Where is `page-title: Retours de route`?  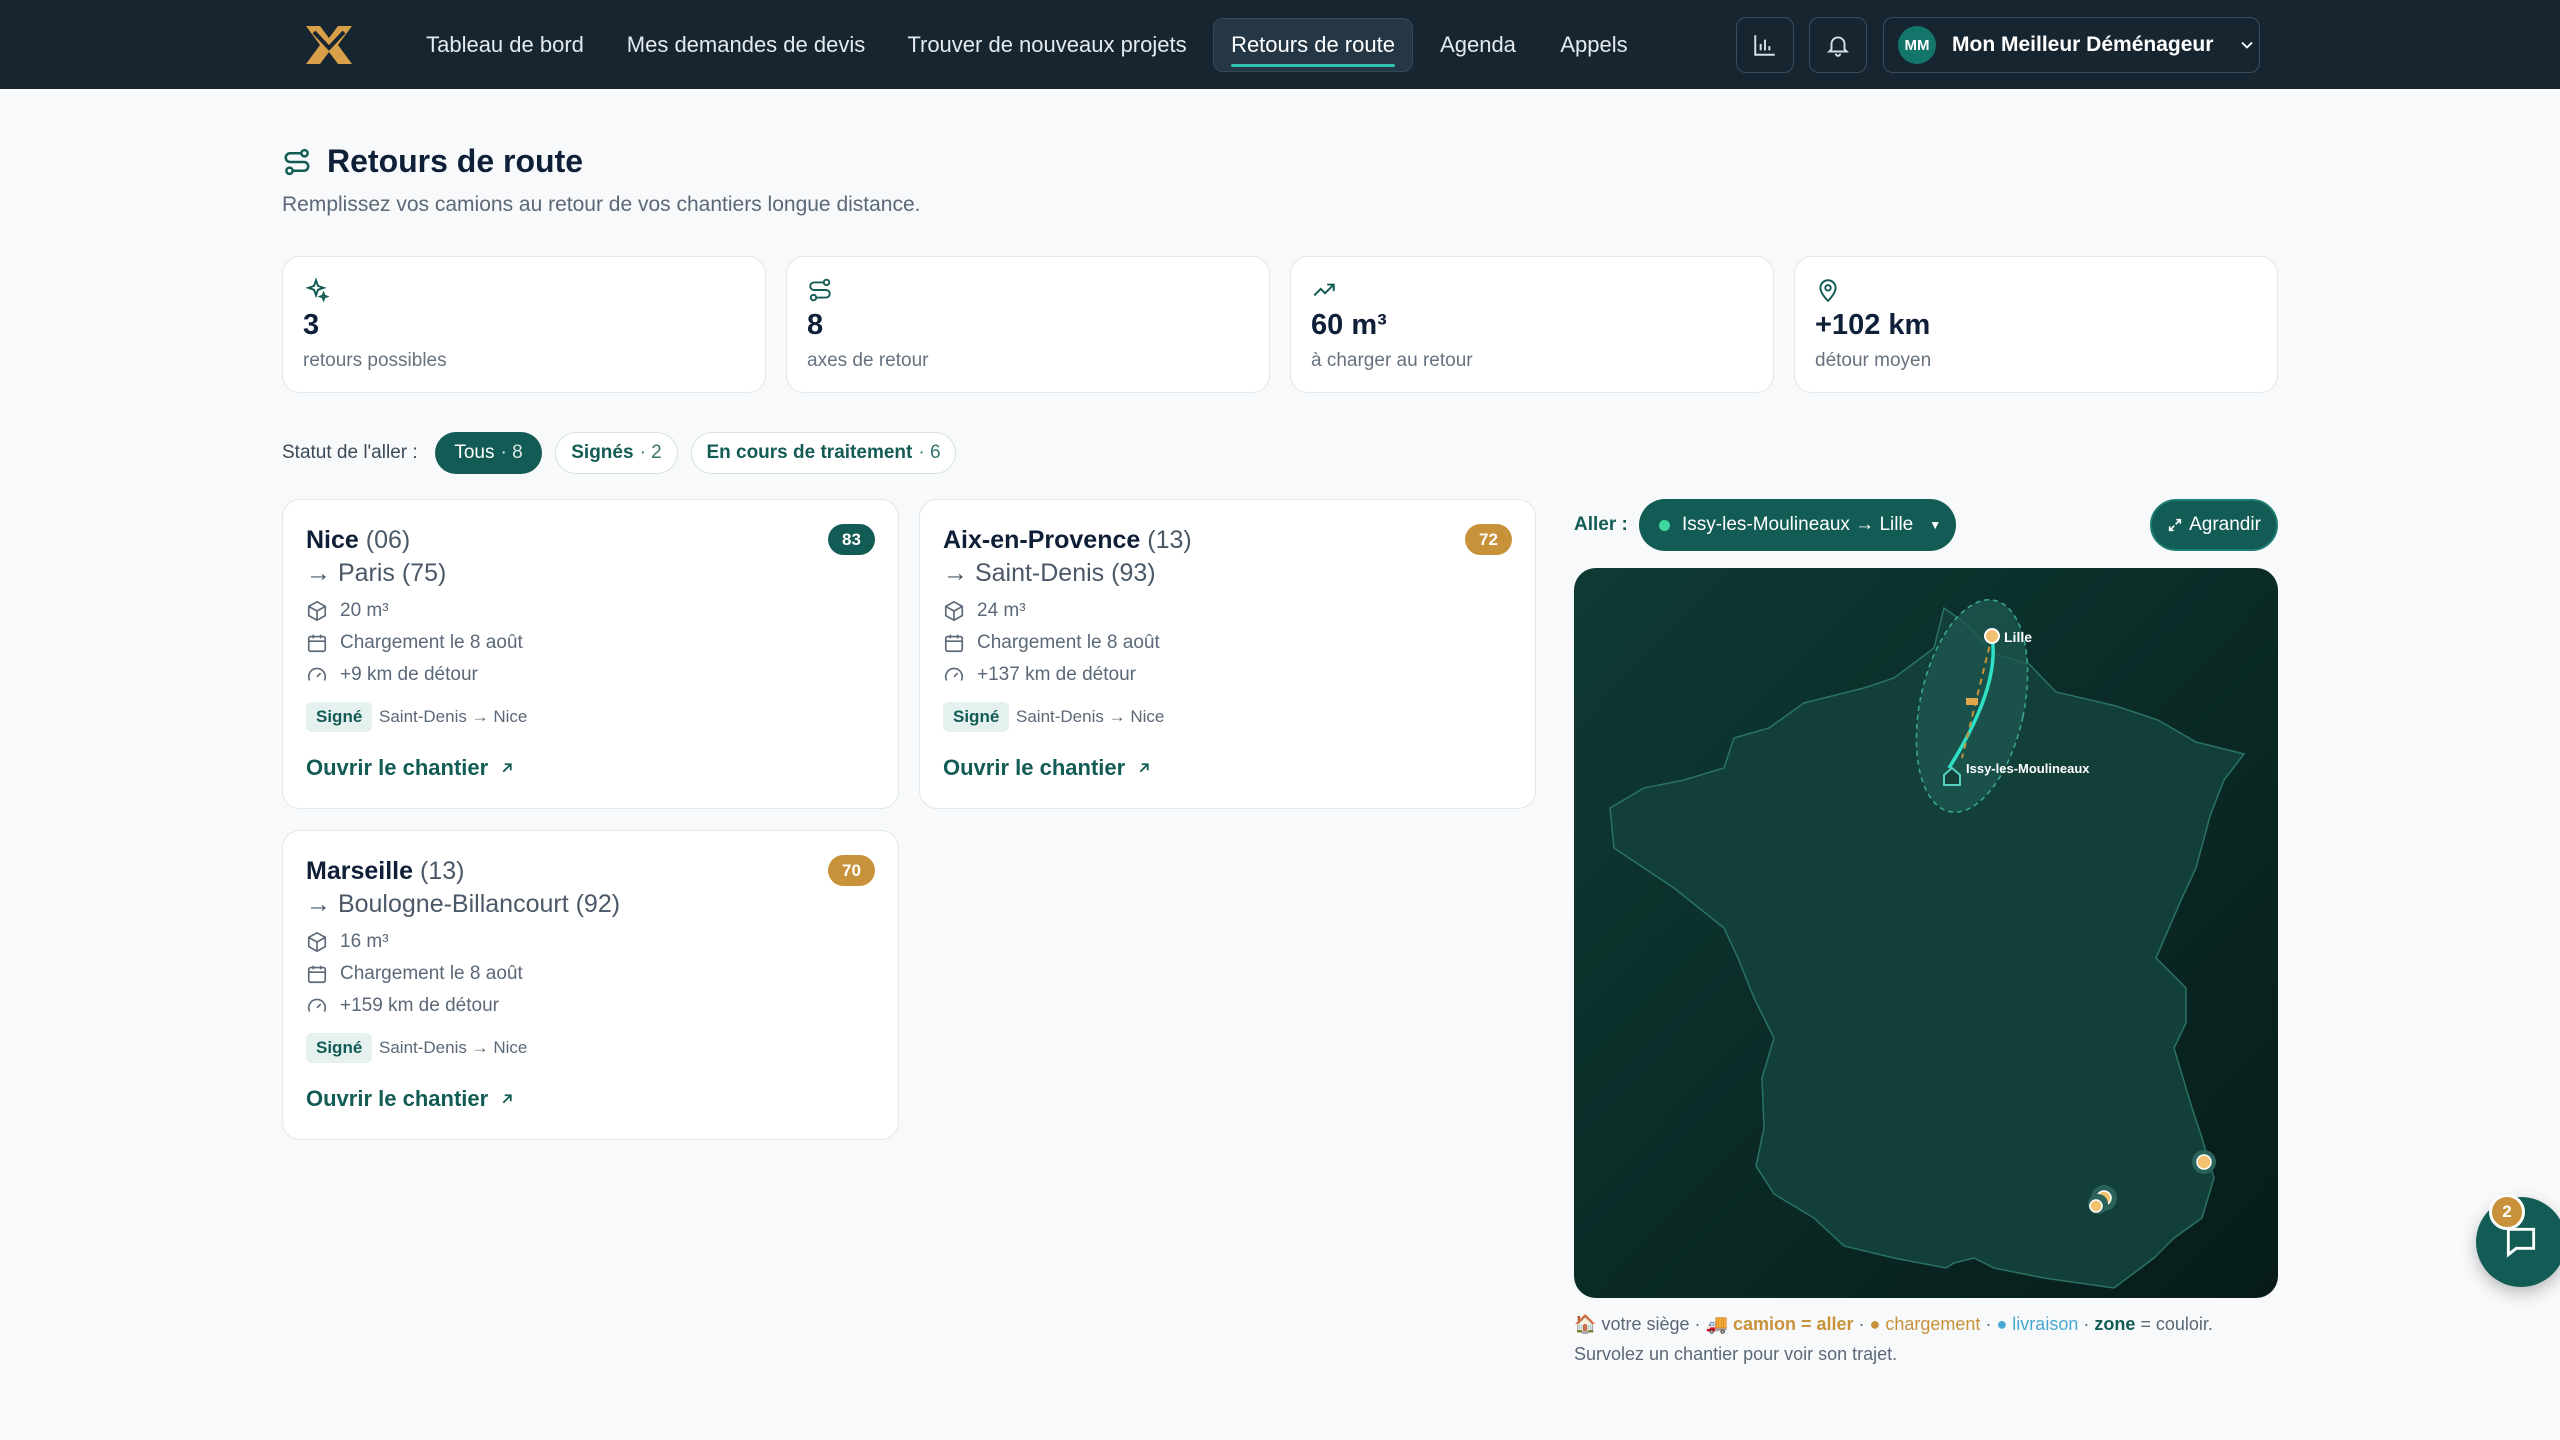
page-title: Retours de route is located at coordinates (455, 161).